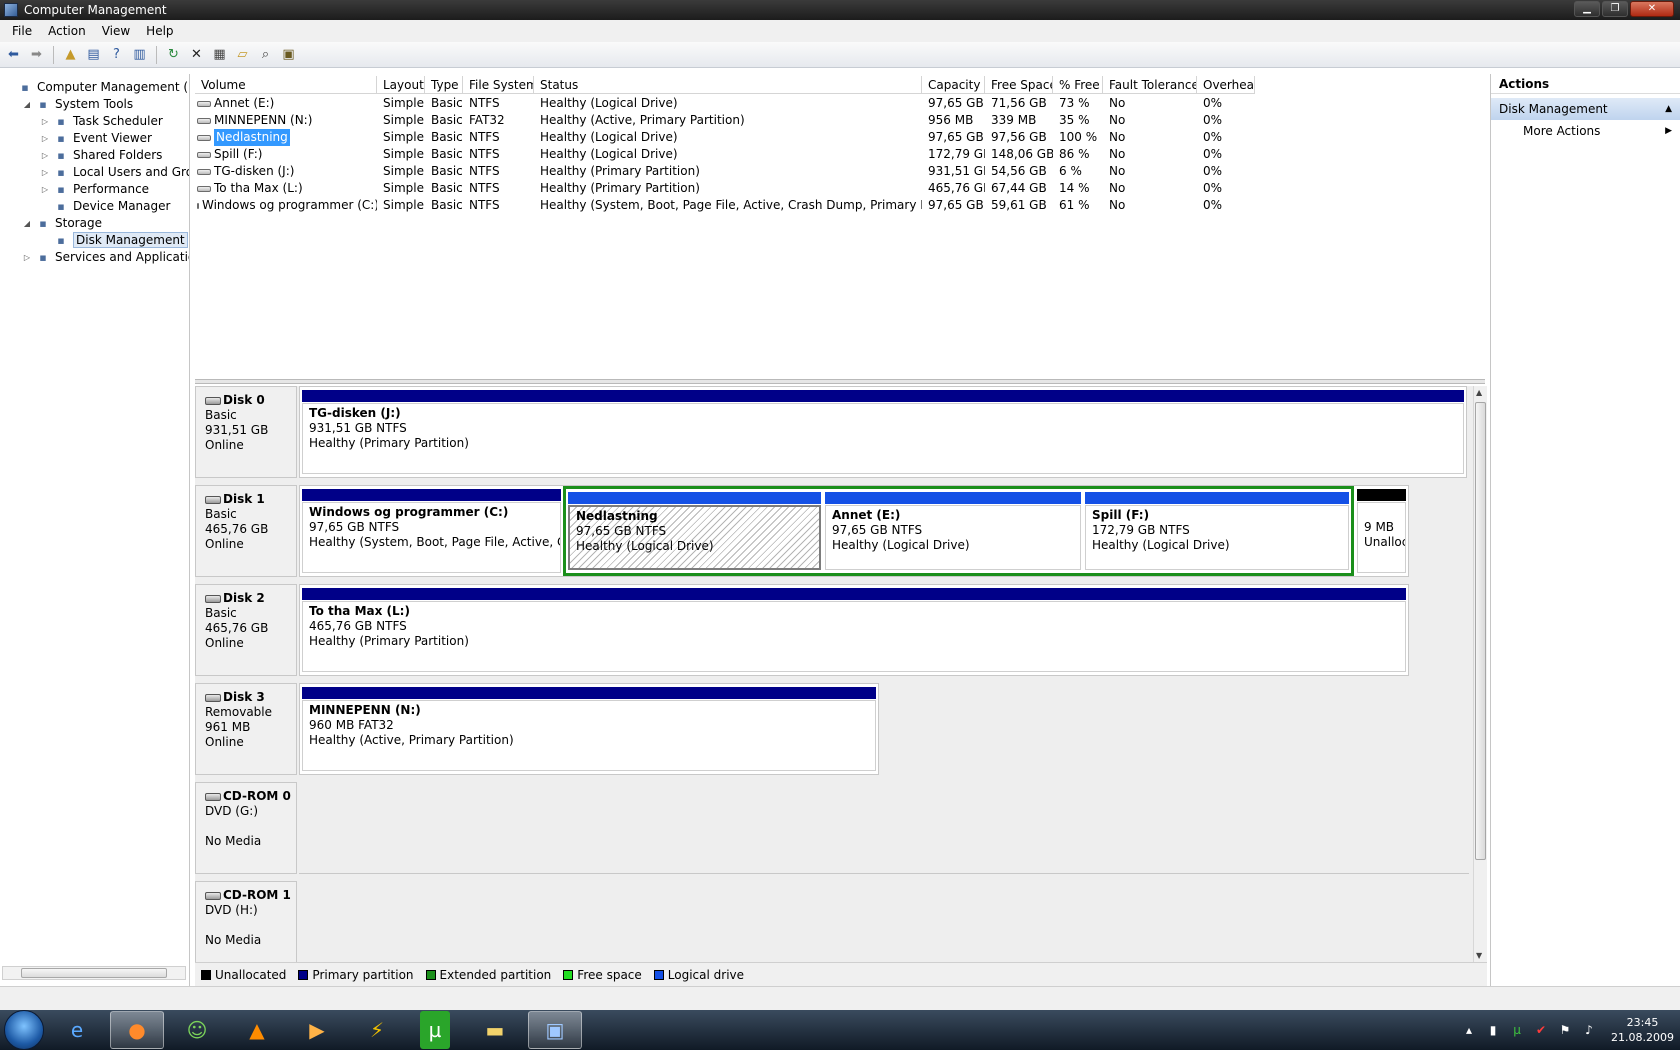 Image resolution: width=1680 pixels, height=1050 pixels. What do you see at coordinates (1642, 1030) in the screenshot?
I see `clock: 23:45 21.08.2009` at bounding box center [1642, 1030].